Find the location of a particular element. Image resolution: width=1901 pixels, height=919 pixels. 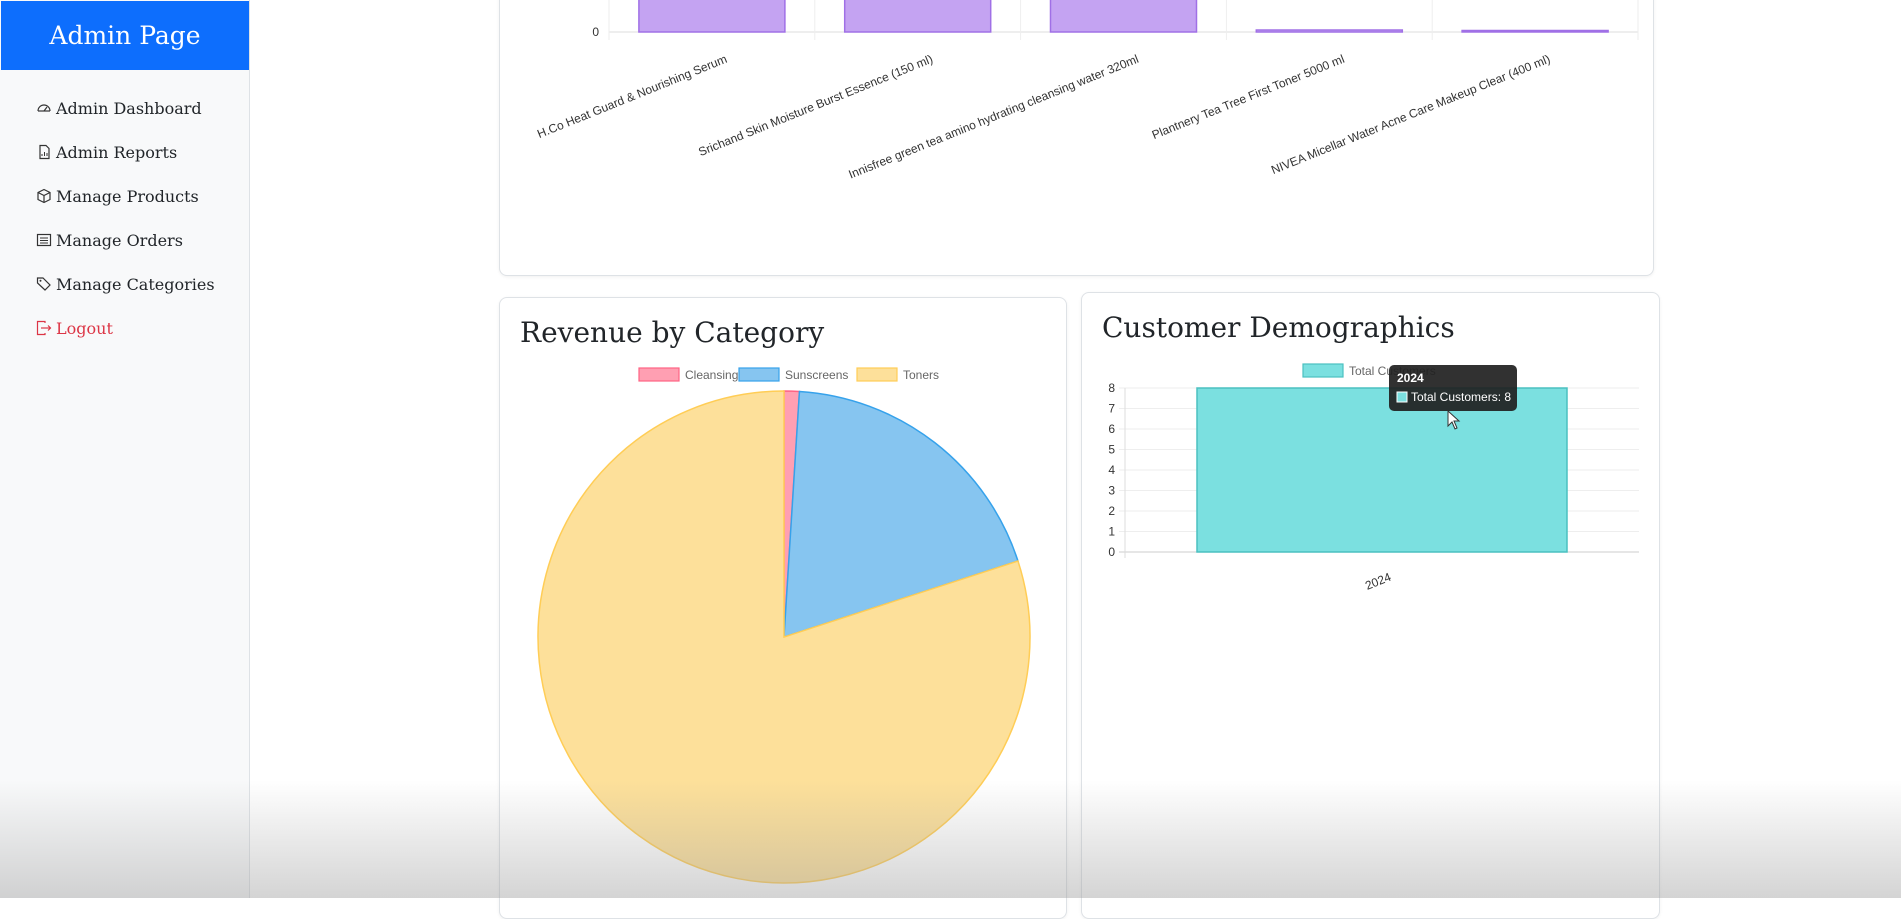

revenue-pie-chart: Cleansing Sunscreens Toners is located at coordinates (784, 625).